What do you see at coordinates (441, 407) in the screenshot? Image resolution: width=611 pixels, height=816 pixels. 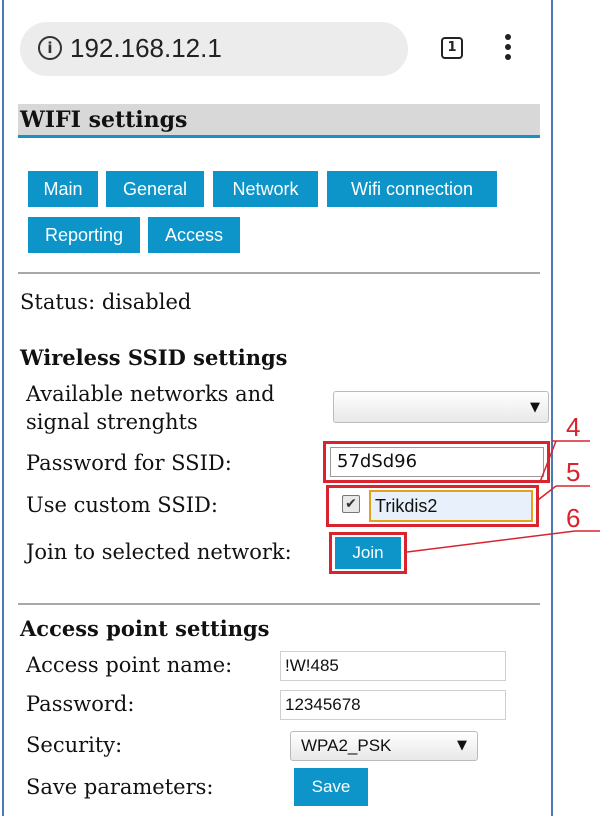 I see `available-networks-select: ▼` at bounding box center [441, 407].